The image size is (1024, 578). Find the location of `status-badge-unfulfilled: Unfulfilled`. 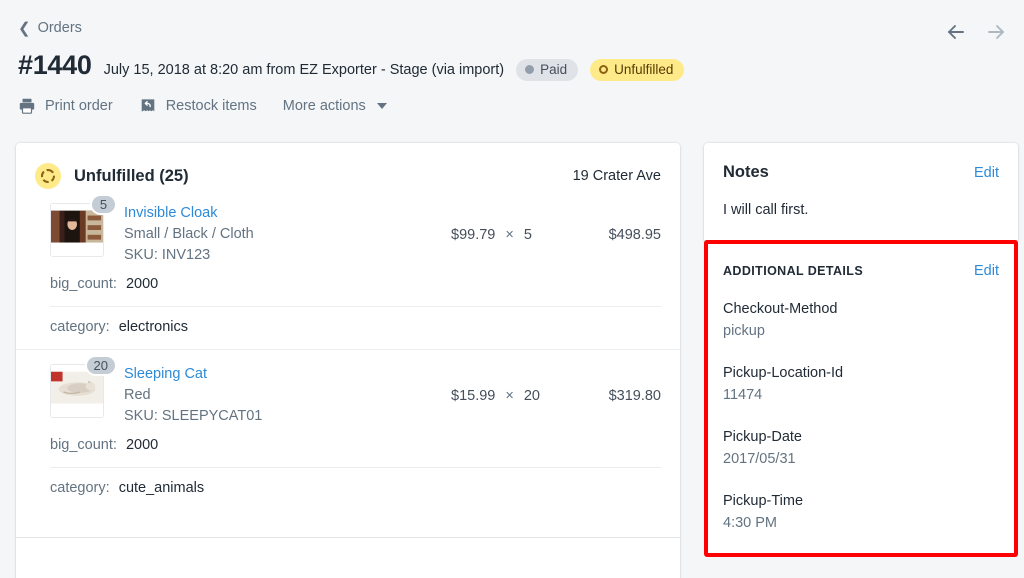

status-badge-unfulfilled: Unfulfilled is located at coordinates (637, 70).